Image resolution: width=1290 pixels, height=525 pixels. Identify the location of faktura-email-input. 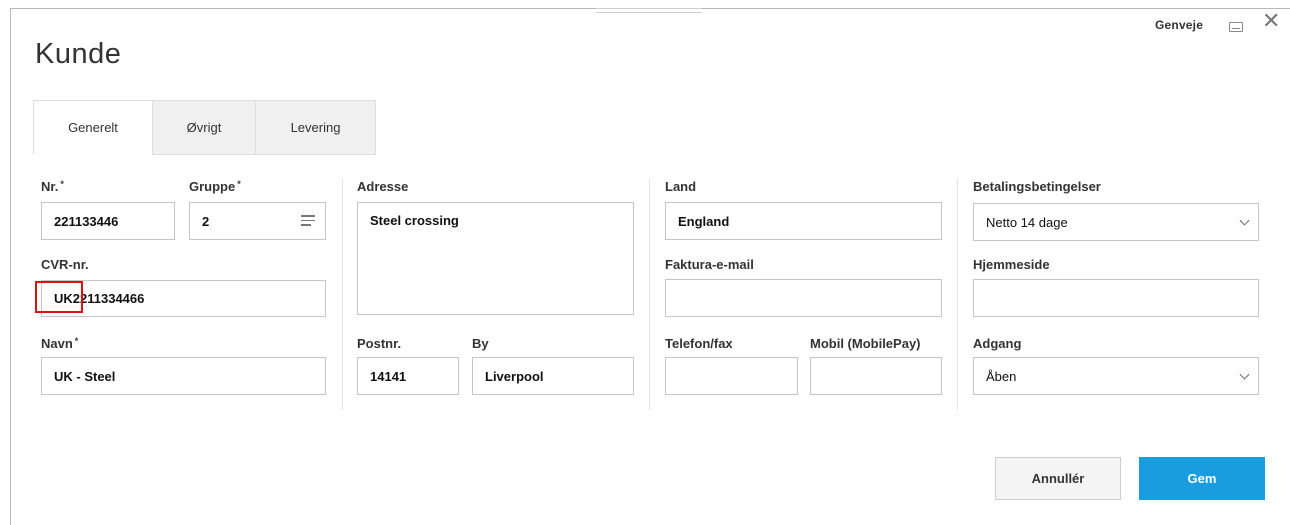
(803, 298).